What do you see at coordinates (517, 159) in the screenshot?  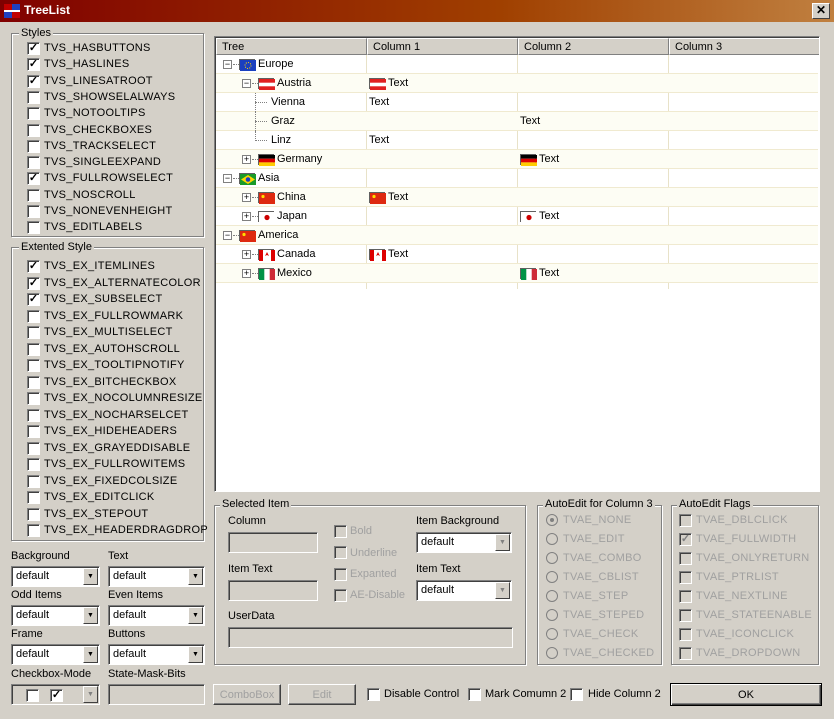 I see `tree-row: + Germany Text` at bounding box center [517, 159].